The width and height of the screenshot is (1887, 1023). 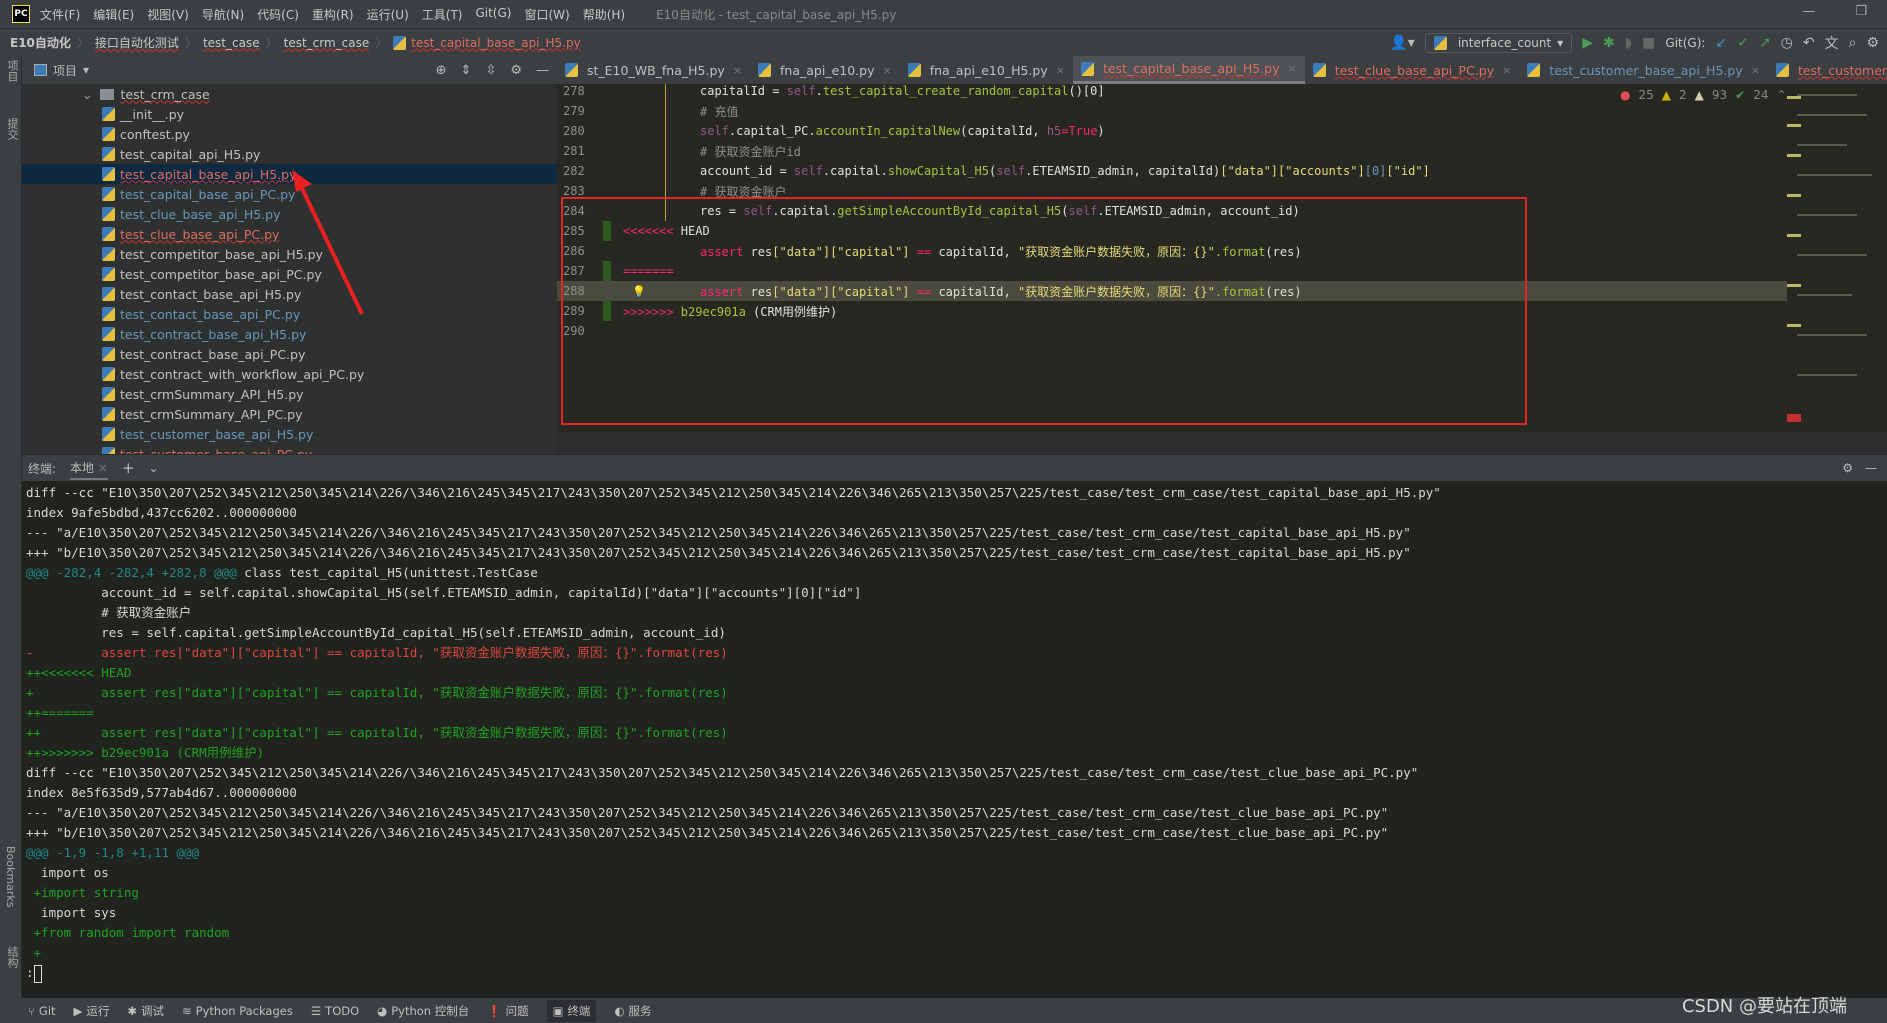 I want to click on tool-window-button: ◐ 服务, so click(x=632, y=1011).